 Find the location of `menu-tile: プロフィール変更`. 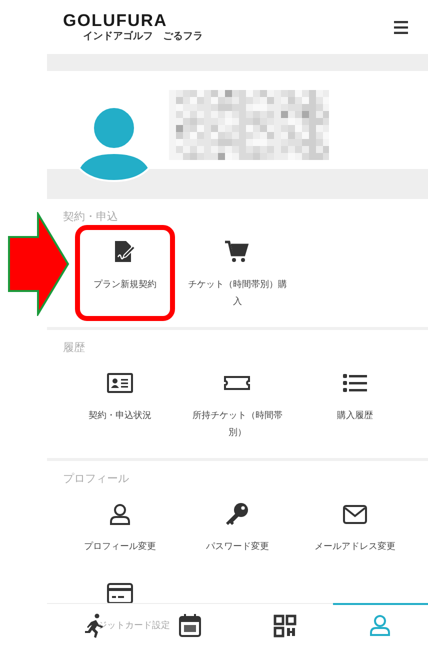

menu-tile: プロフィール変更 is located at coordinates (120, 526).